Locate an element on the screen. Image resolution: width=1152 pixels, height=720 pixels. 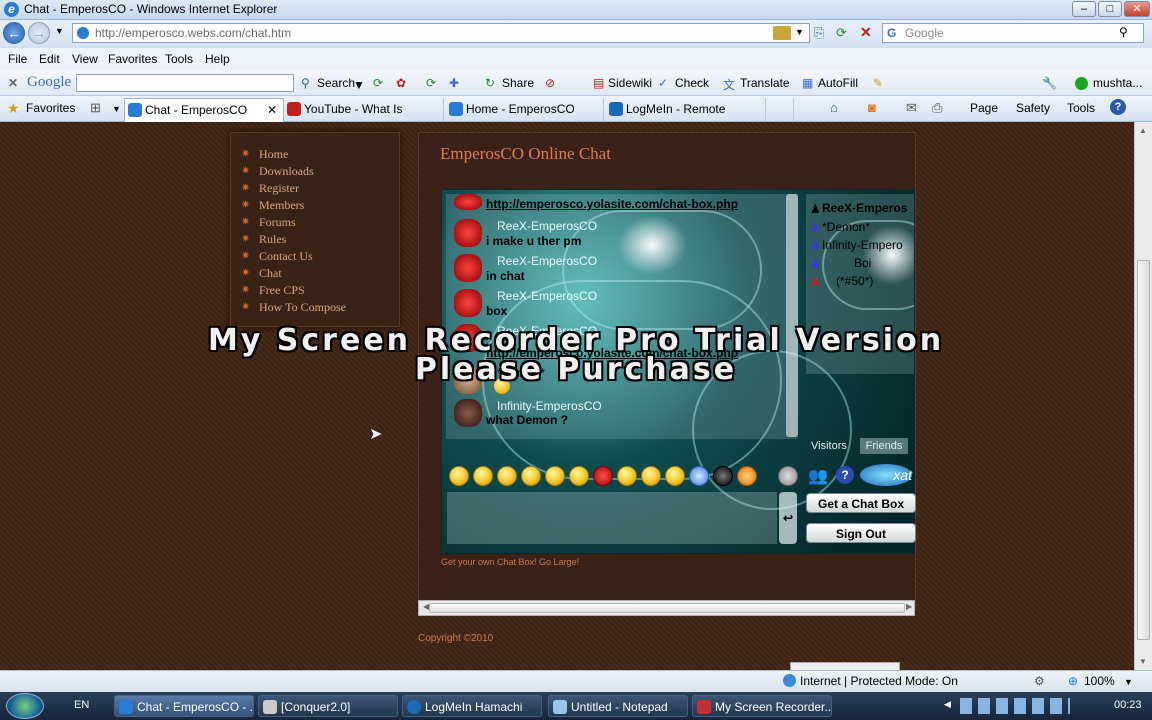
refresh-icon: ⟳ is located at coordinates (841, 33).